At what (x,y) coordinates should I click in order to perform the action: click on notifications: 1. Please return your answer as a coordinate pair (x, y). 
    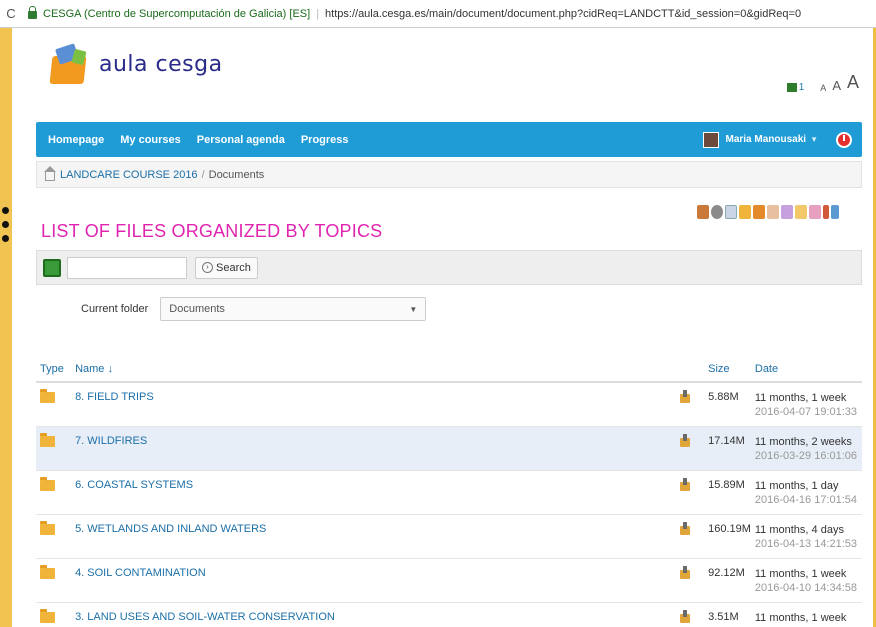
    Looking at the image, I should click on (800, 87).